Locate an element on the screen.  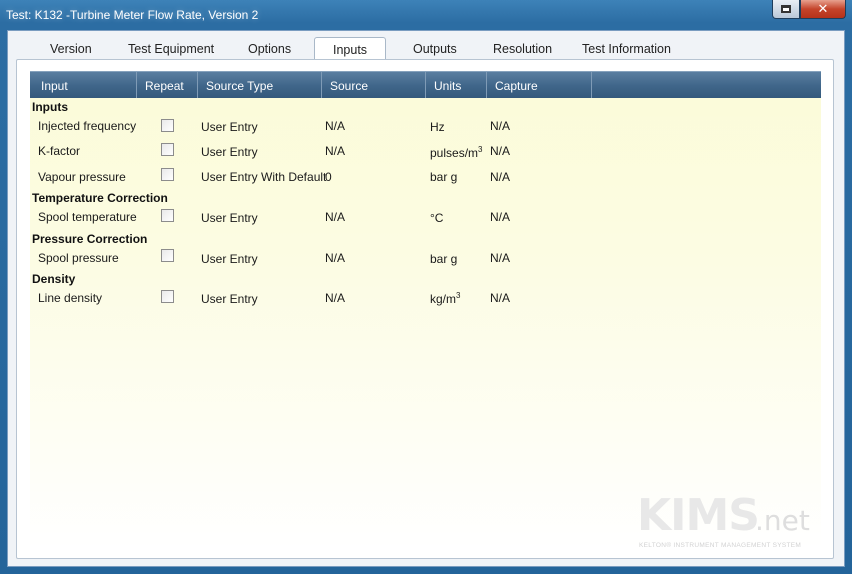
group-header-density: Density is located at coordinates (54, 279).